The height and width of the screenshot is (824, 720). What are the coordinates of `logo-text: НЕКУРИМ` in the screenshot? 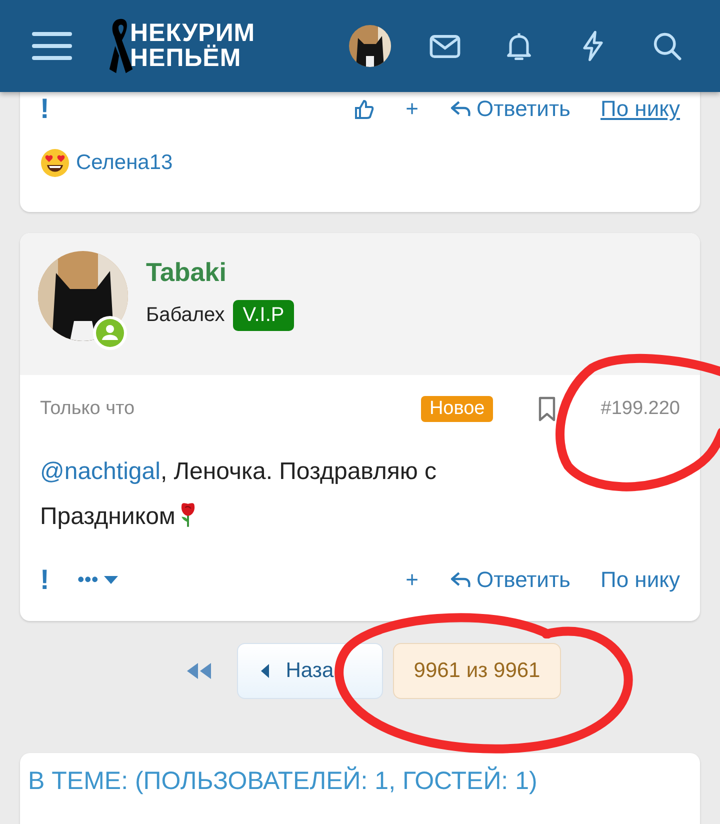 It's located at (193, 33).